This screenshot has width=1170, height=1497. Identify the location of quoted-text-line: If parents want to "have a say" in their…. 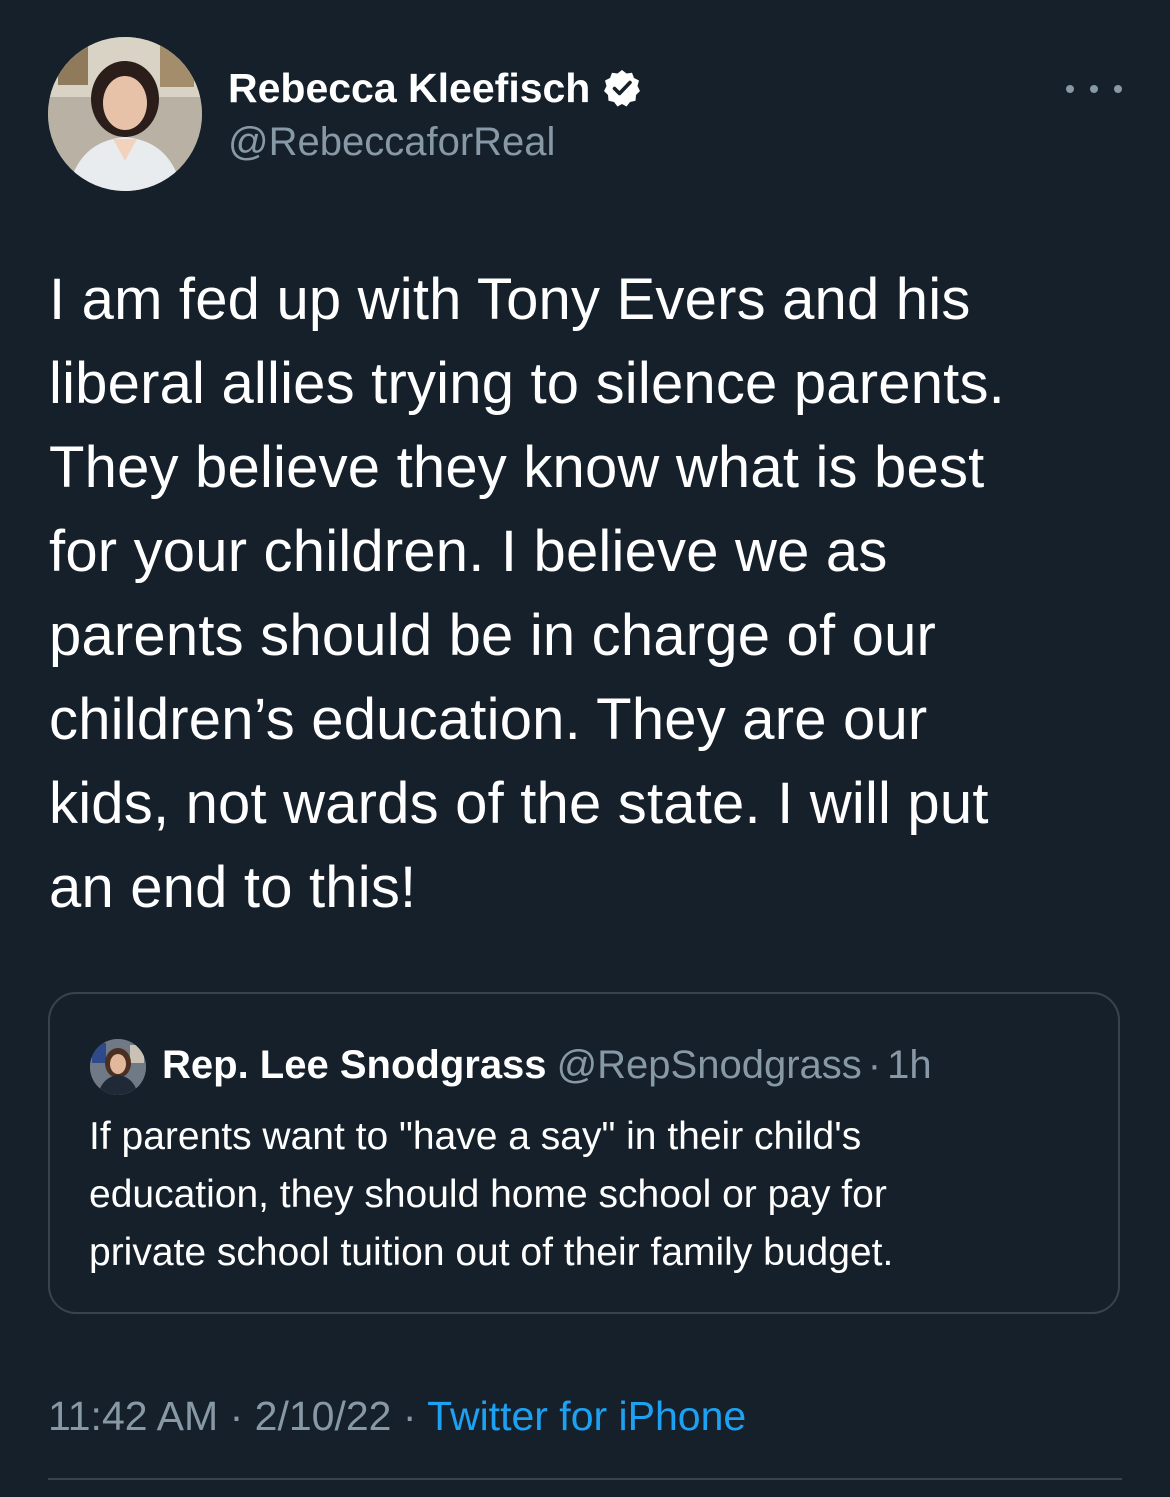
(475, 1136).